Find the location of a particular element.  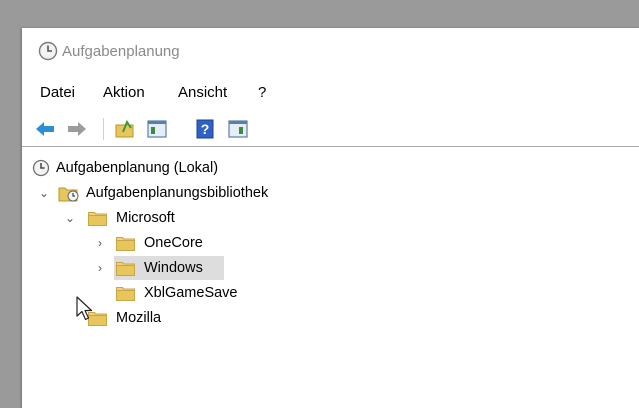

window-title: Aufgabenplanung is located at coordinates (121, 51).